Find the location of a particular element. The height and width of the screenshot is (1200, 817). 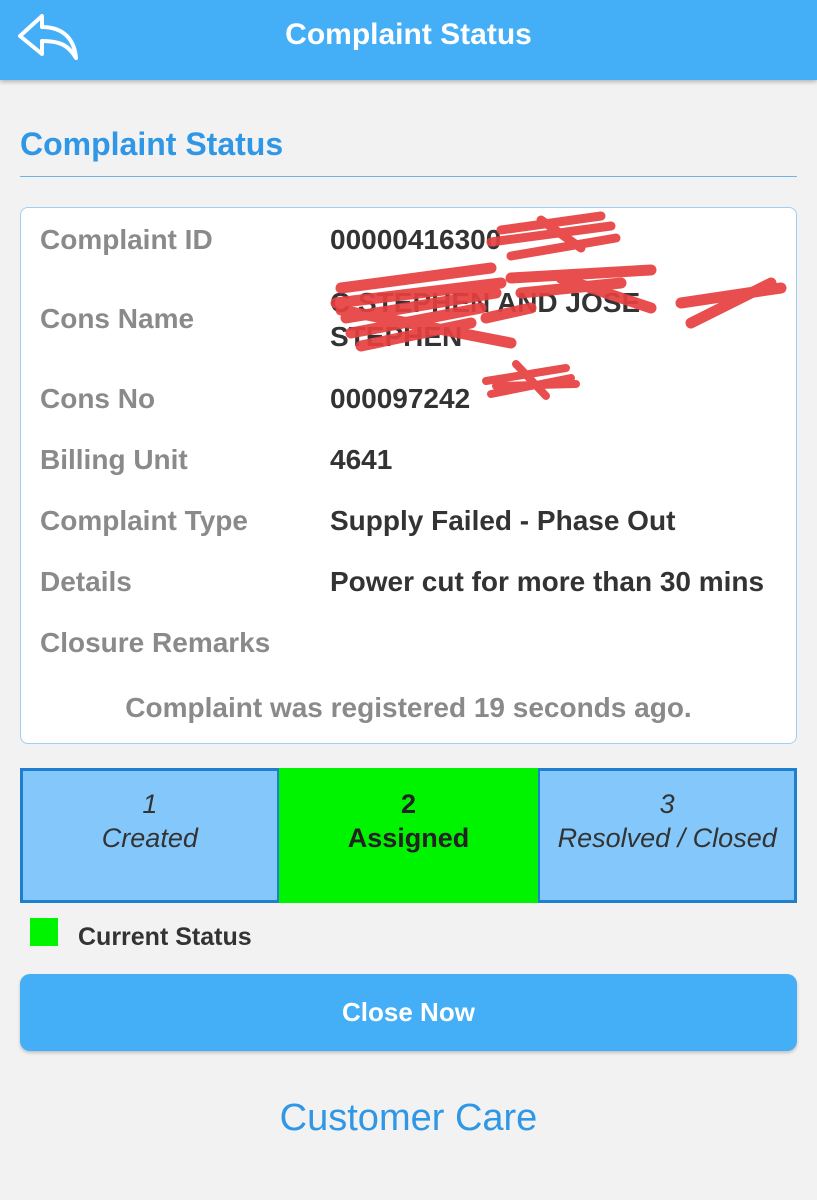

app-bar-title: Complaint Status is located at coordinates (408, 34).